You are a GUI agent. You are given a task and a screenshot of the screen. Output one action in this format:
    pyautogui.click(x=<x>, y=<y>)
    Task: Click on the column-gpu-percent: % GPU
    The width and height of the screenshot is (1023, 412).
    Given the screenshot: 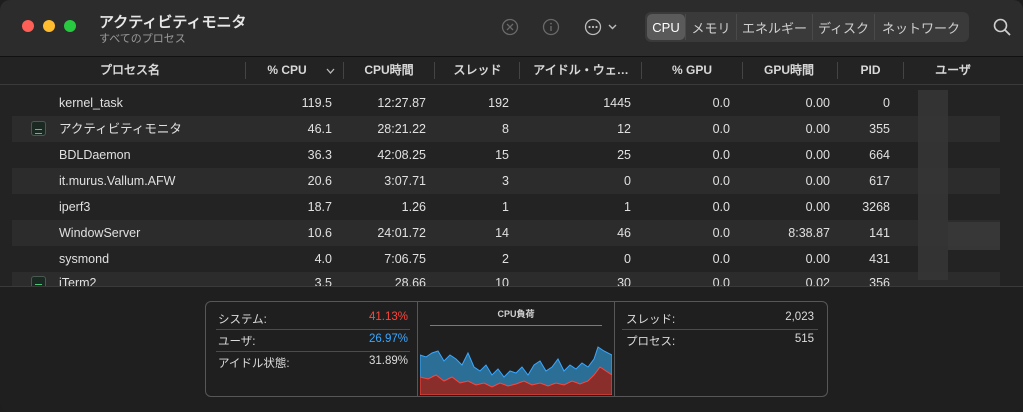 What is the action you would take?
    pyautogui.click(x=692, y=70)
    